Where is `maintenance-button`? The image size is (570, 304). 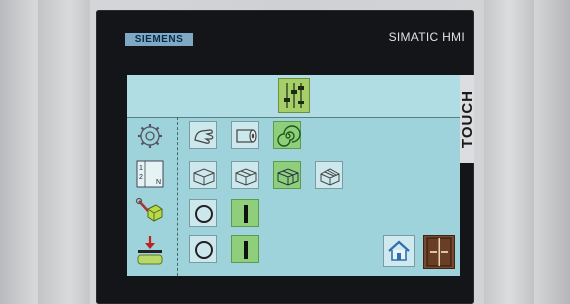
maintenance-button is located at coordinates (150, 212).